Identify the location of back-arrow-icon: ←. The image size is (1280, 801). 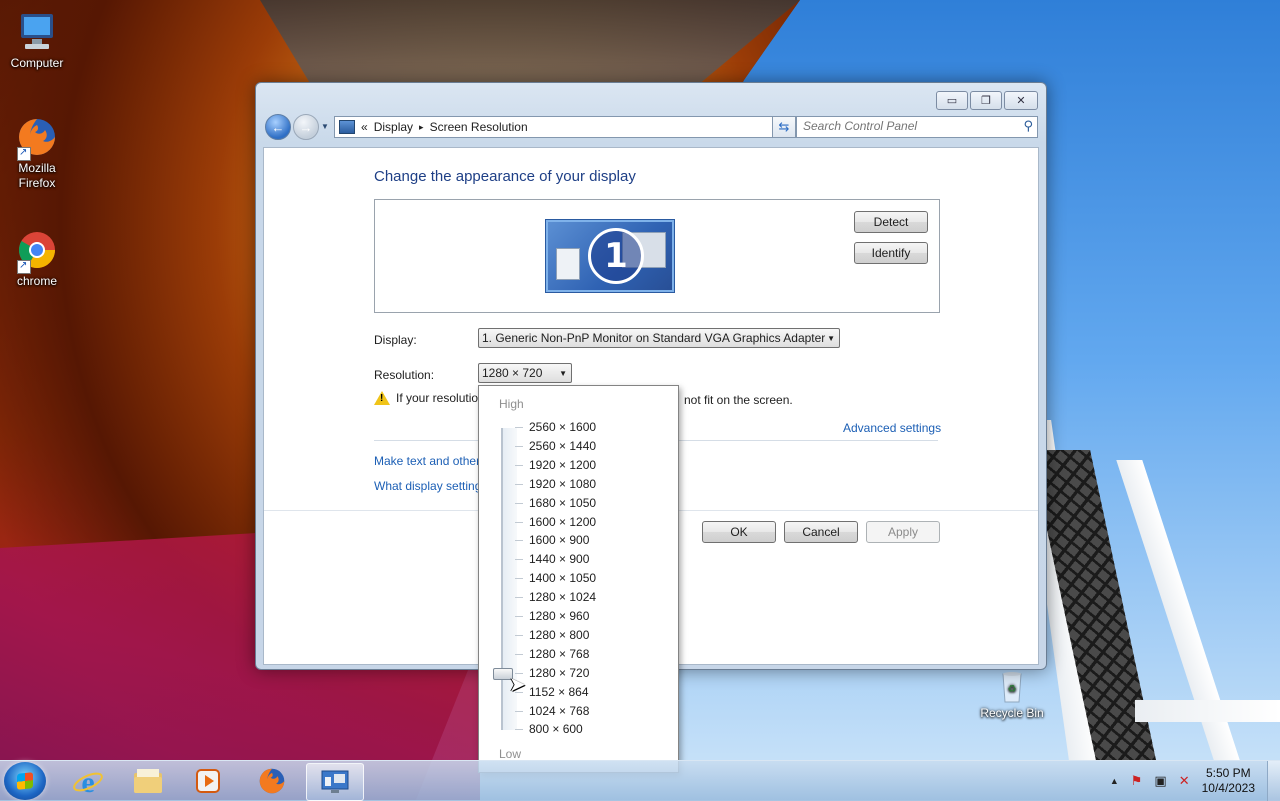
(278, 127).